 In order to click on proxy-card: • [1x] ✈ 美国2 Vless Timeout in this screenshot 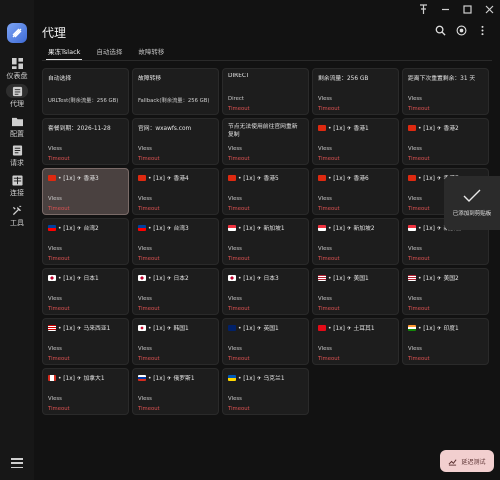, I will do `click(445, 291)`.